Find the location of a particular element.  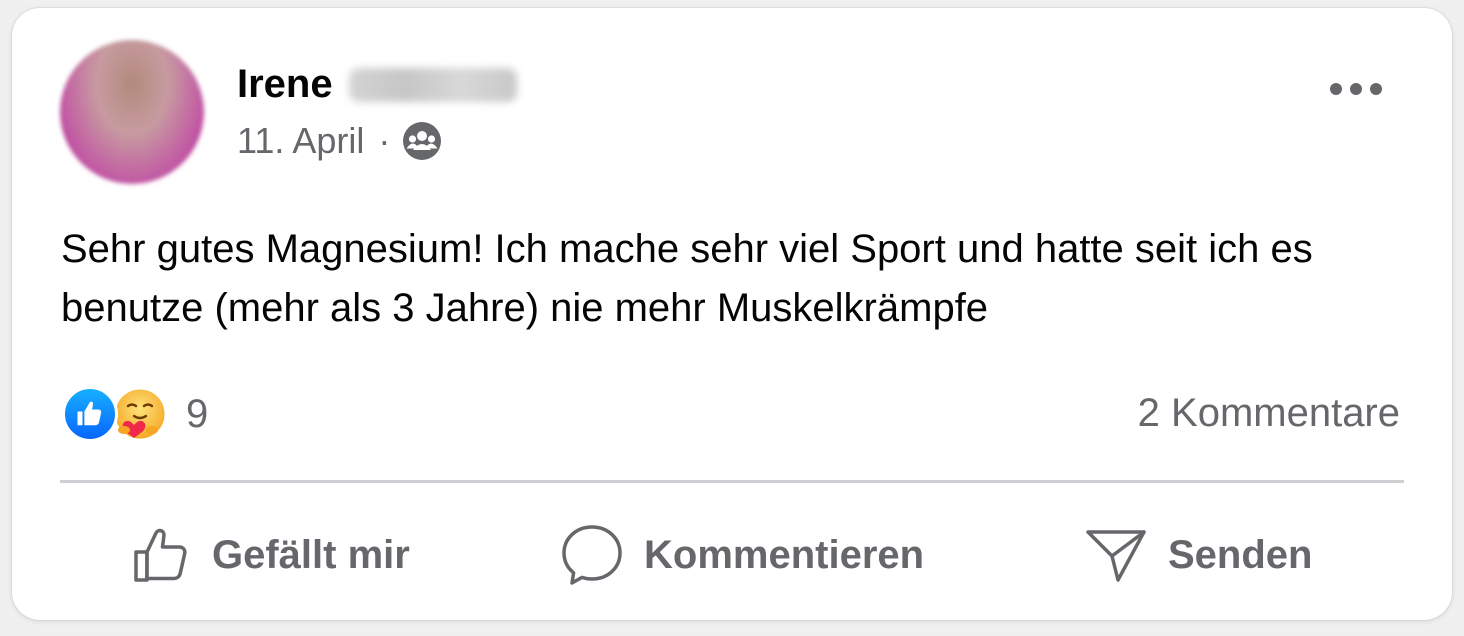

send-button: Senden is located at coordinates (1198, 555).